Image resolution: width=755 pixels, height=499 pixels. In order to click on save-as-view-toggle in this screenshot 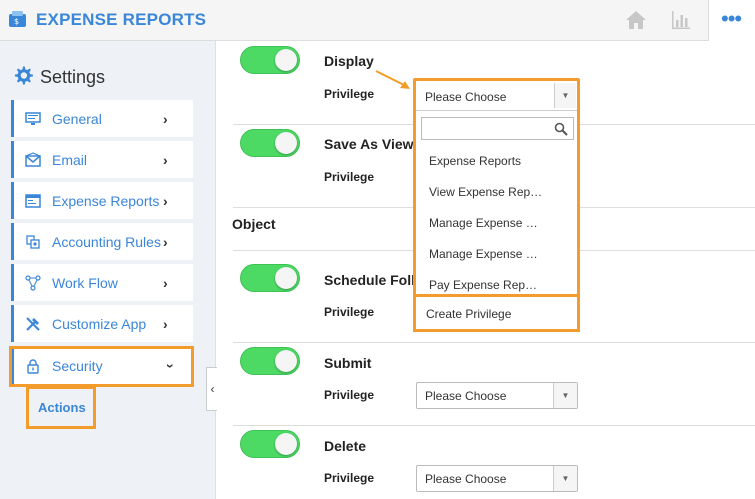, I will do `click(270, 143)`.